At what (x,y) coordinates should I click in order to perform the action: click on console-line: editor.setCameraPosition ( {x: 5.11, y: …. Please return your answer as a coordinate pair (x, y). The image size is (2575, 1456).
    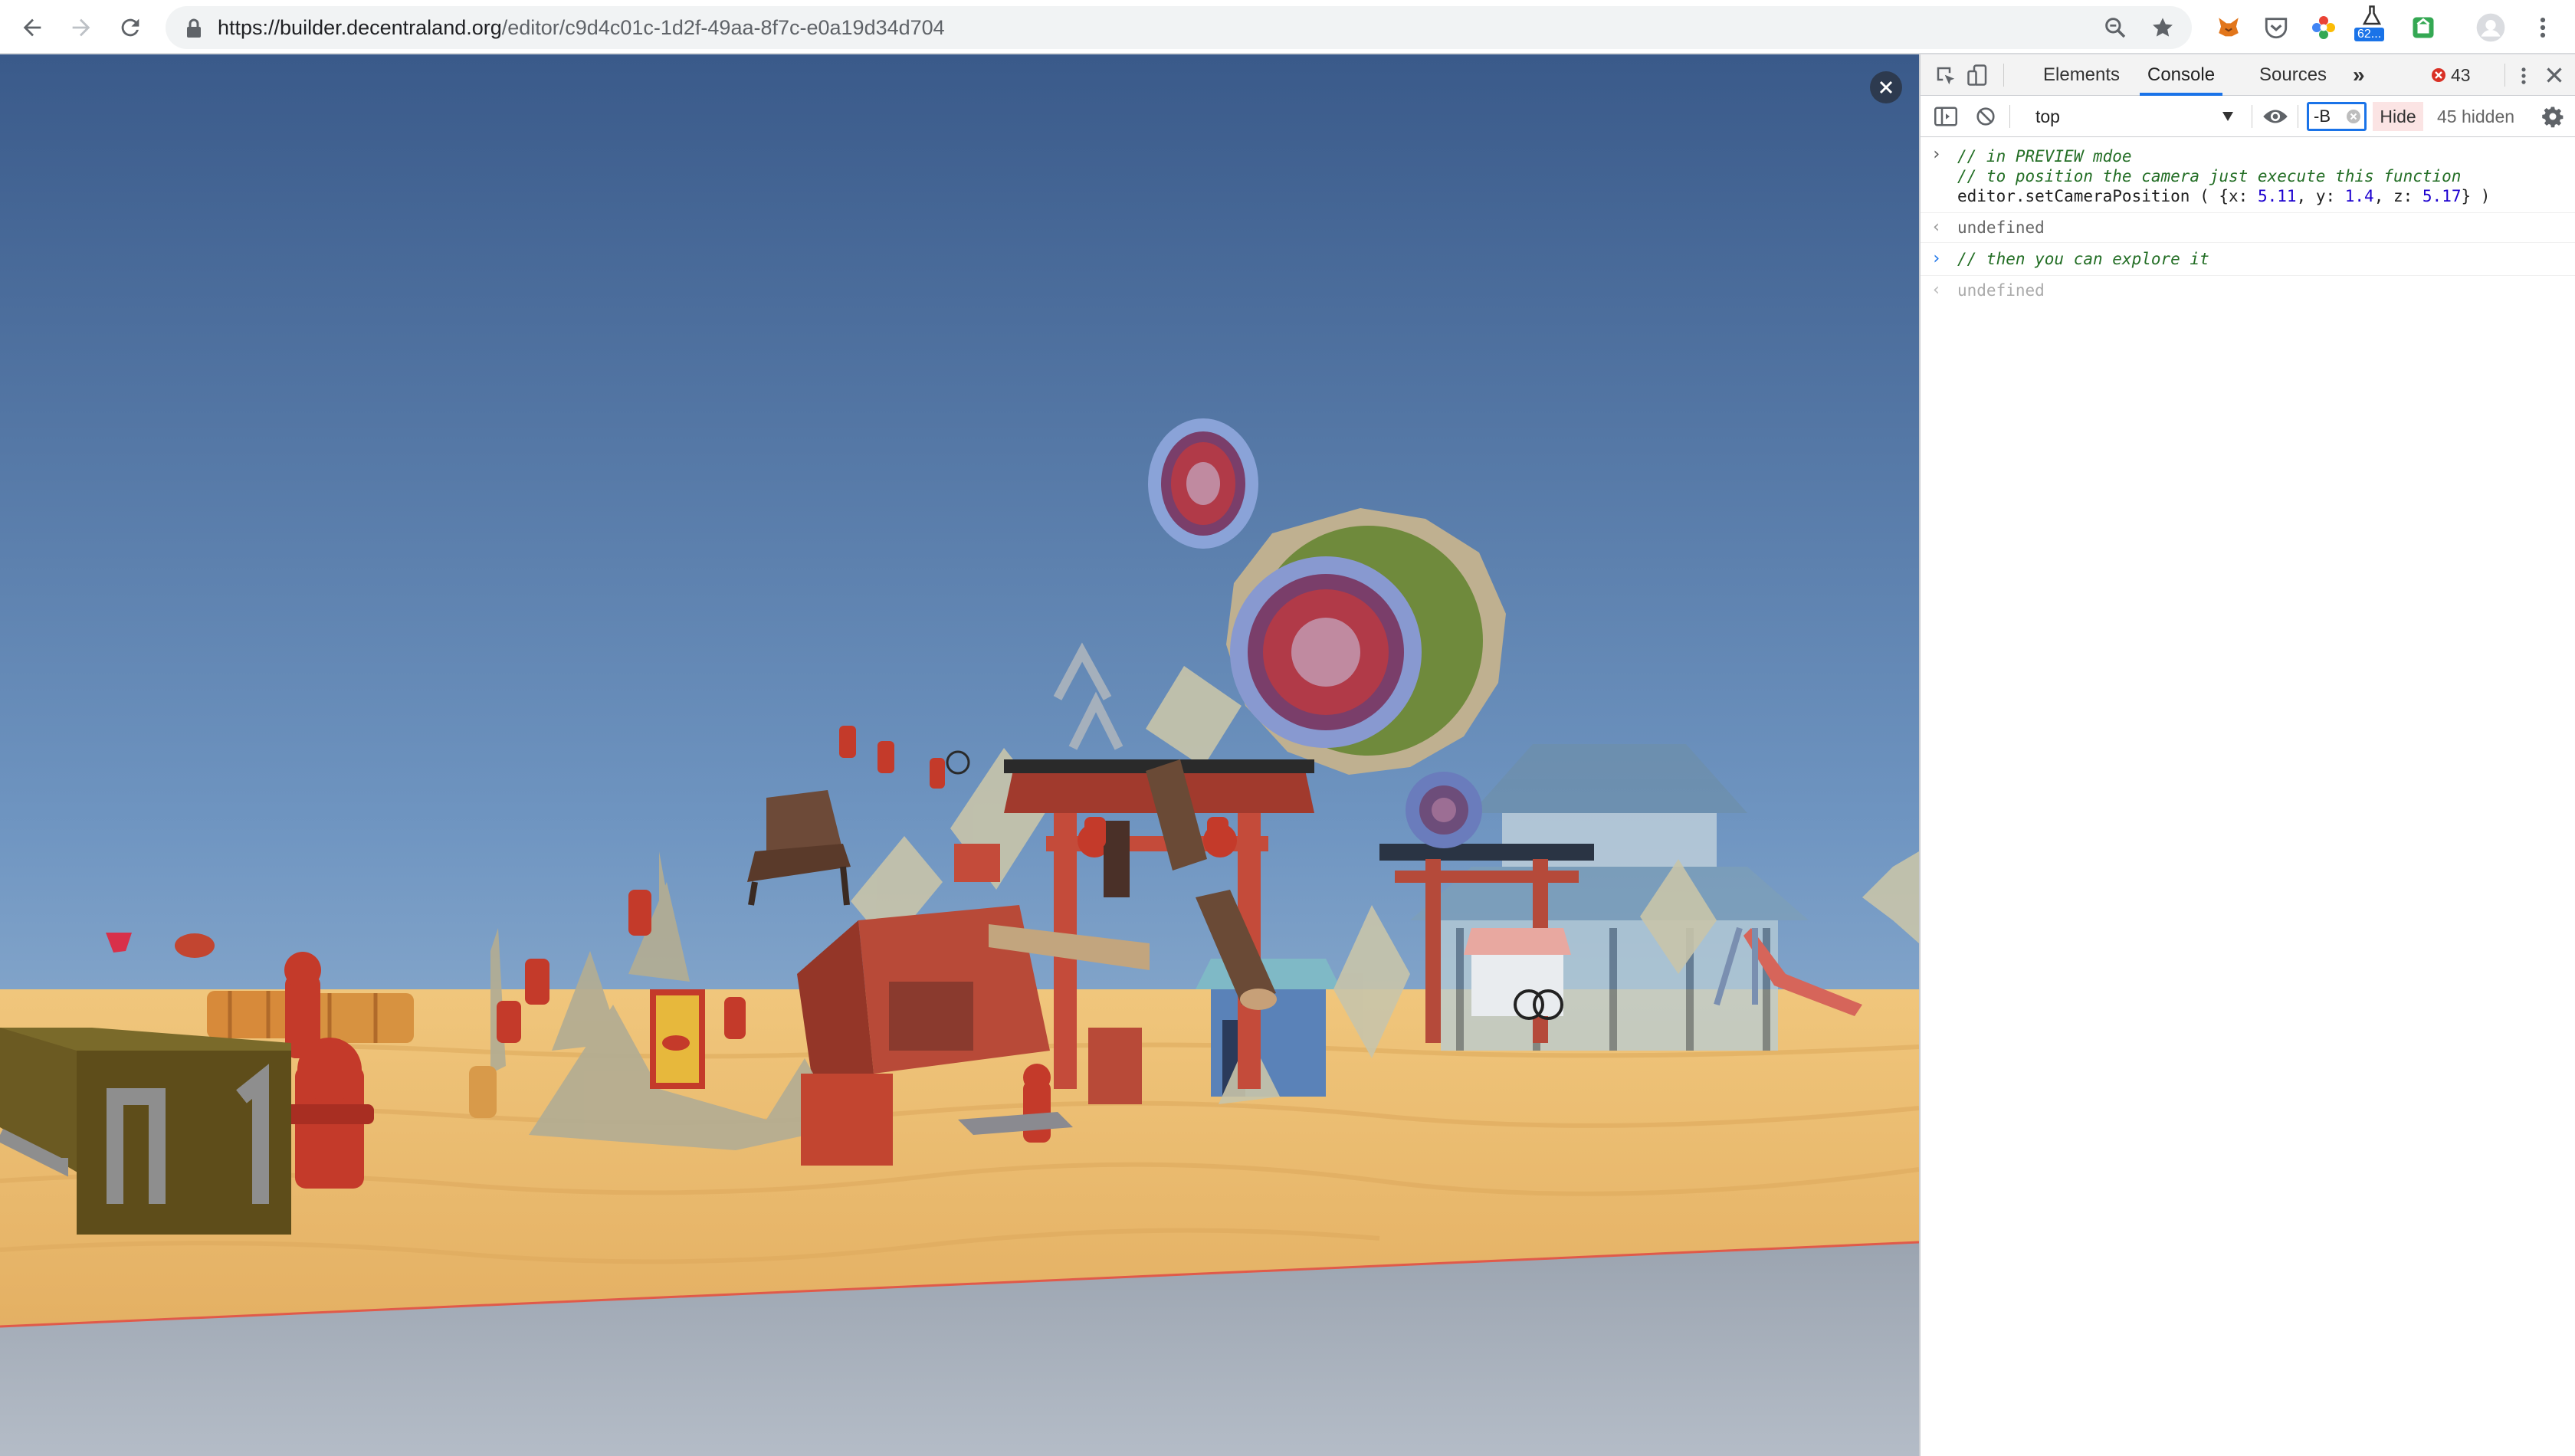
    Looking at the image, I should click on (2266, 196).